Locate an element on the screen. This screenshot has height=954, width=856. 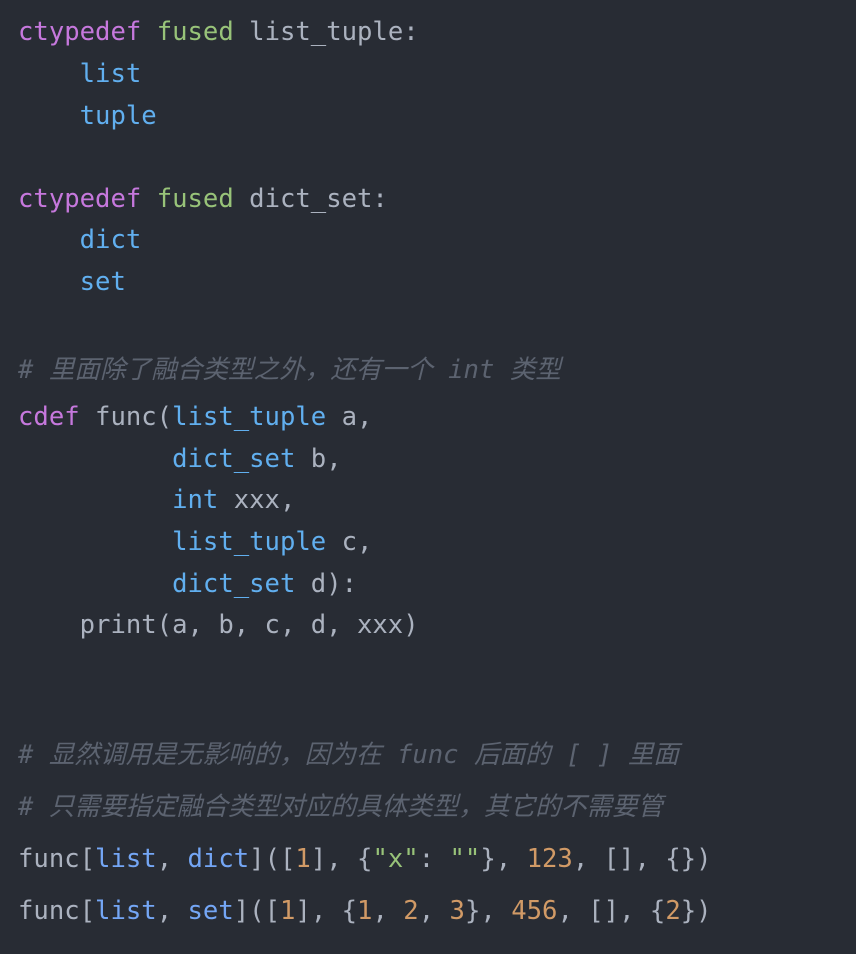
code-line: cdef func(list_tuple a, is located at coordinates (195, 417).